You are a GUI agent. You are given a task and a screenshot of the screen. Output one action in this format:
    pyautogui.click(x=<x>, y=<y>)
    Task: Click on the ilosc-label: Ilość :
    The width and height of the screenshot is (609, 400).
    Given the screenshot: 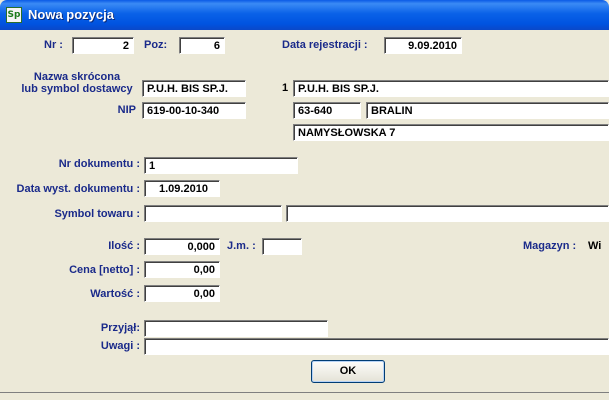 What is the action you would take?
    pyautogui.click(x=124, y=246)
    